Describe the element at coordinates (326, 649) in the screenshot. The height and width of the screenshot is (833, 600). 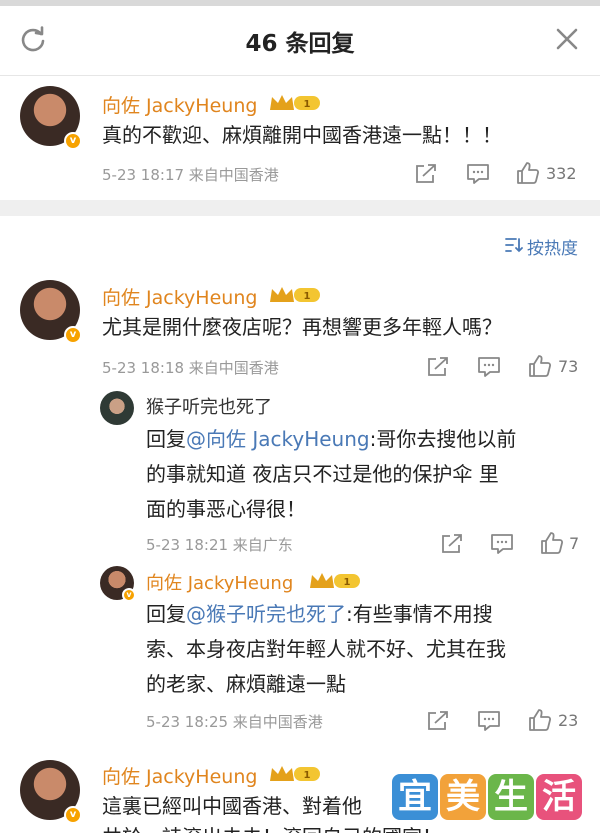
I see `reply-text-line: 索、本身夜店對年輕人就不好、尤其在我` at that location.